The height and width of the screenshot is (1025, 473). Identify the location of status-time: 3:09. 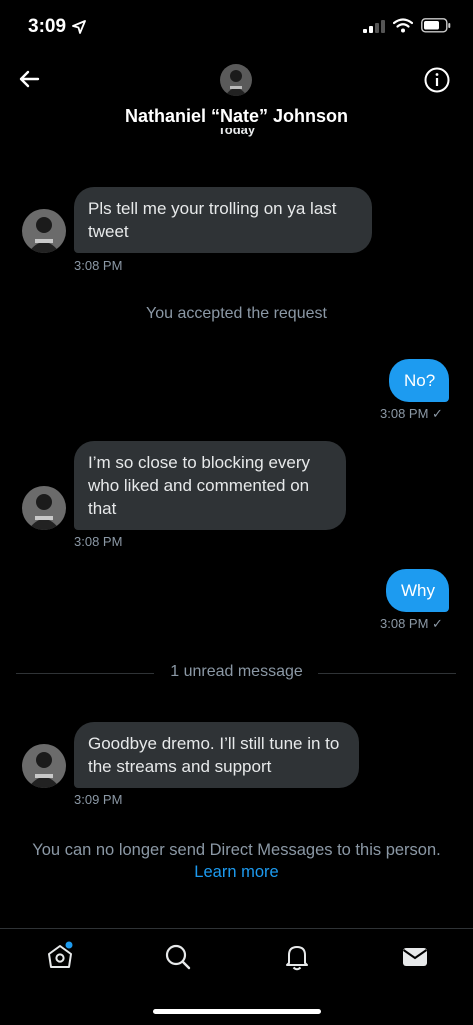
(47, 26).